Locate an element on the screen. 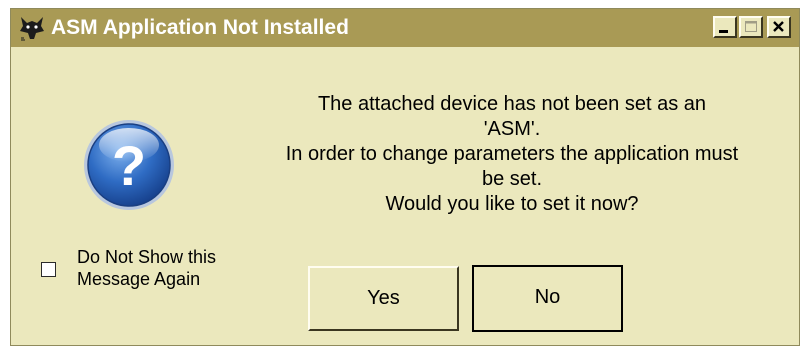 The image size is (804, 352). window-title: ASM Application Not Installed is located at coordinates (200, 27).